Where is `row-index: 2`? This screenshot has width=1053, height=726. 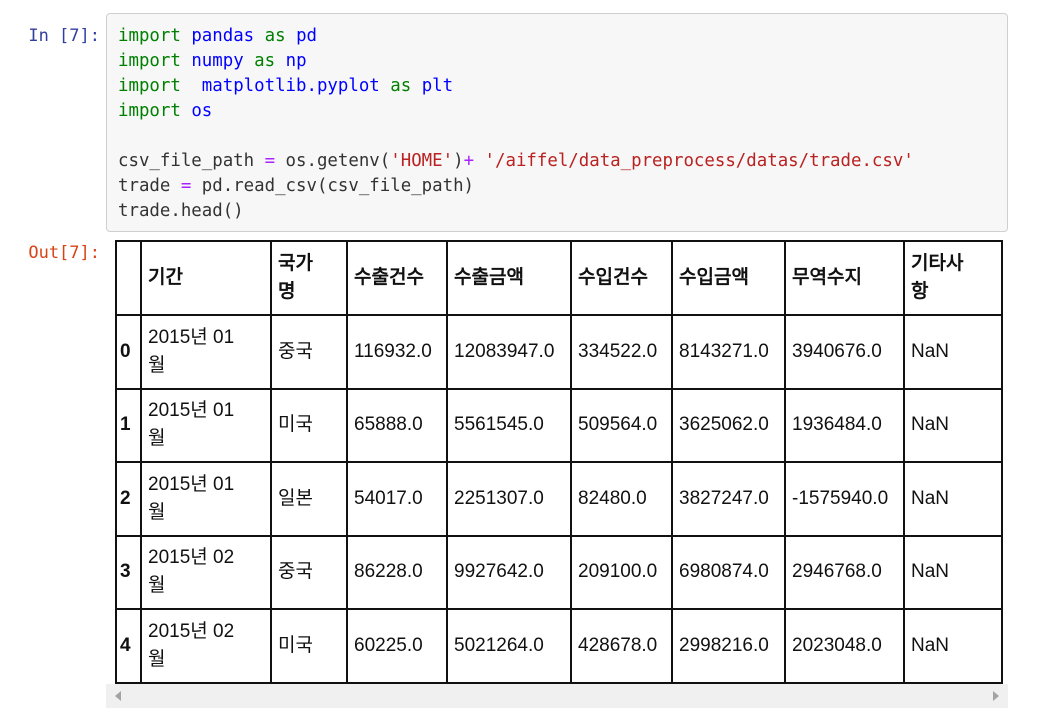 row-index: 2 is located at coordinates (128, 499).